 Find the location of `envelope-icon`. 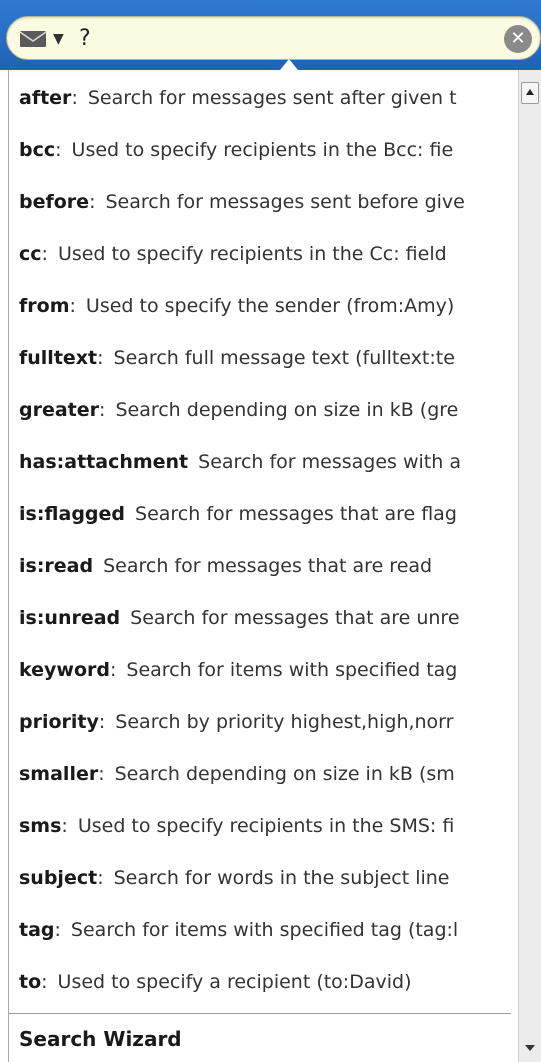

envelope-icon is located at coordinates (33, 39).